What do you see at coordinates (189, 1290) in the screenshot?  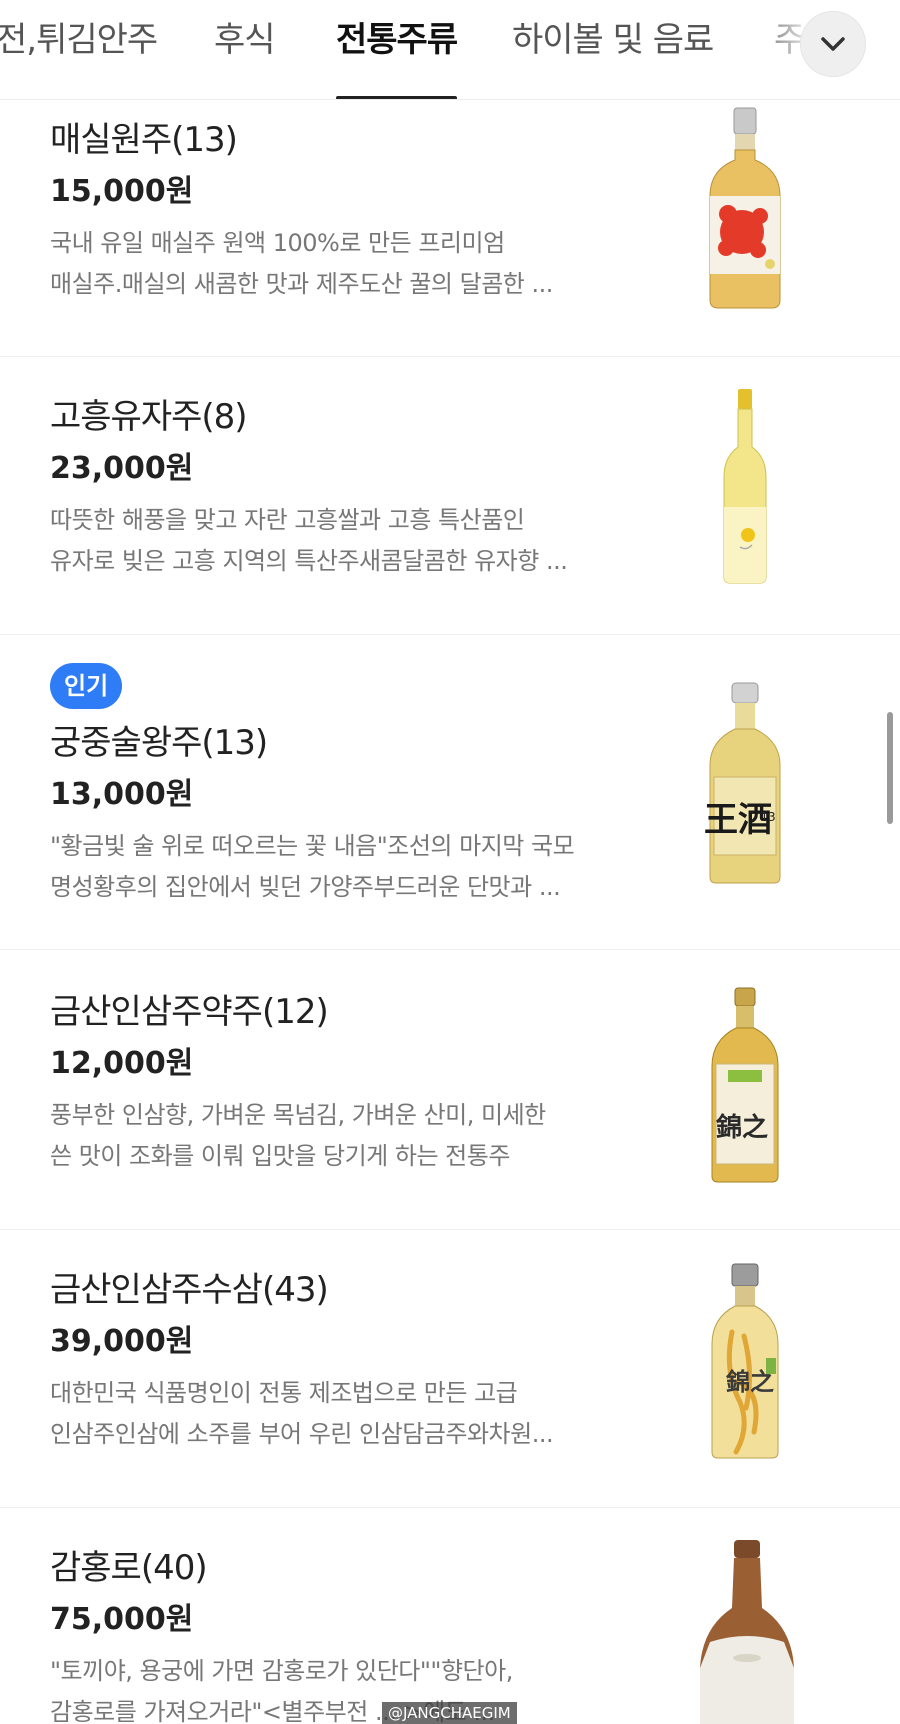 I see `item-name: 금산인삼주수삼(43)` at bounding box center [189, 1290].